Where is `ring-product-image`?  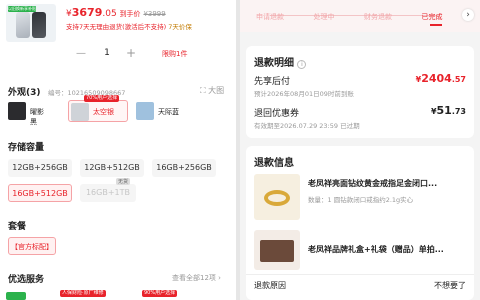 ring-product-image is located at coordinates (277, 197).